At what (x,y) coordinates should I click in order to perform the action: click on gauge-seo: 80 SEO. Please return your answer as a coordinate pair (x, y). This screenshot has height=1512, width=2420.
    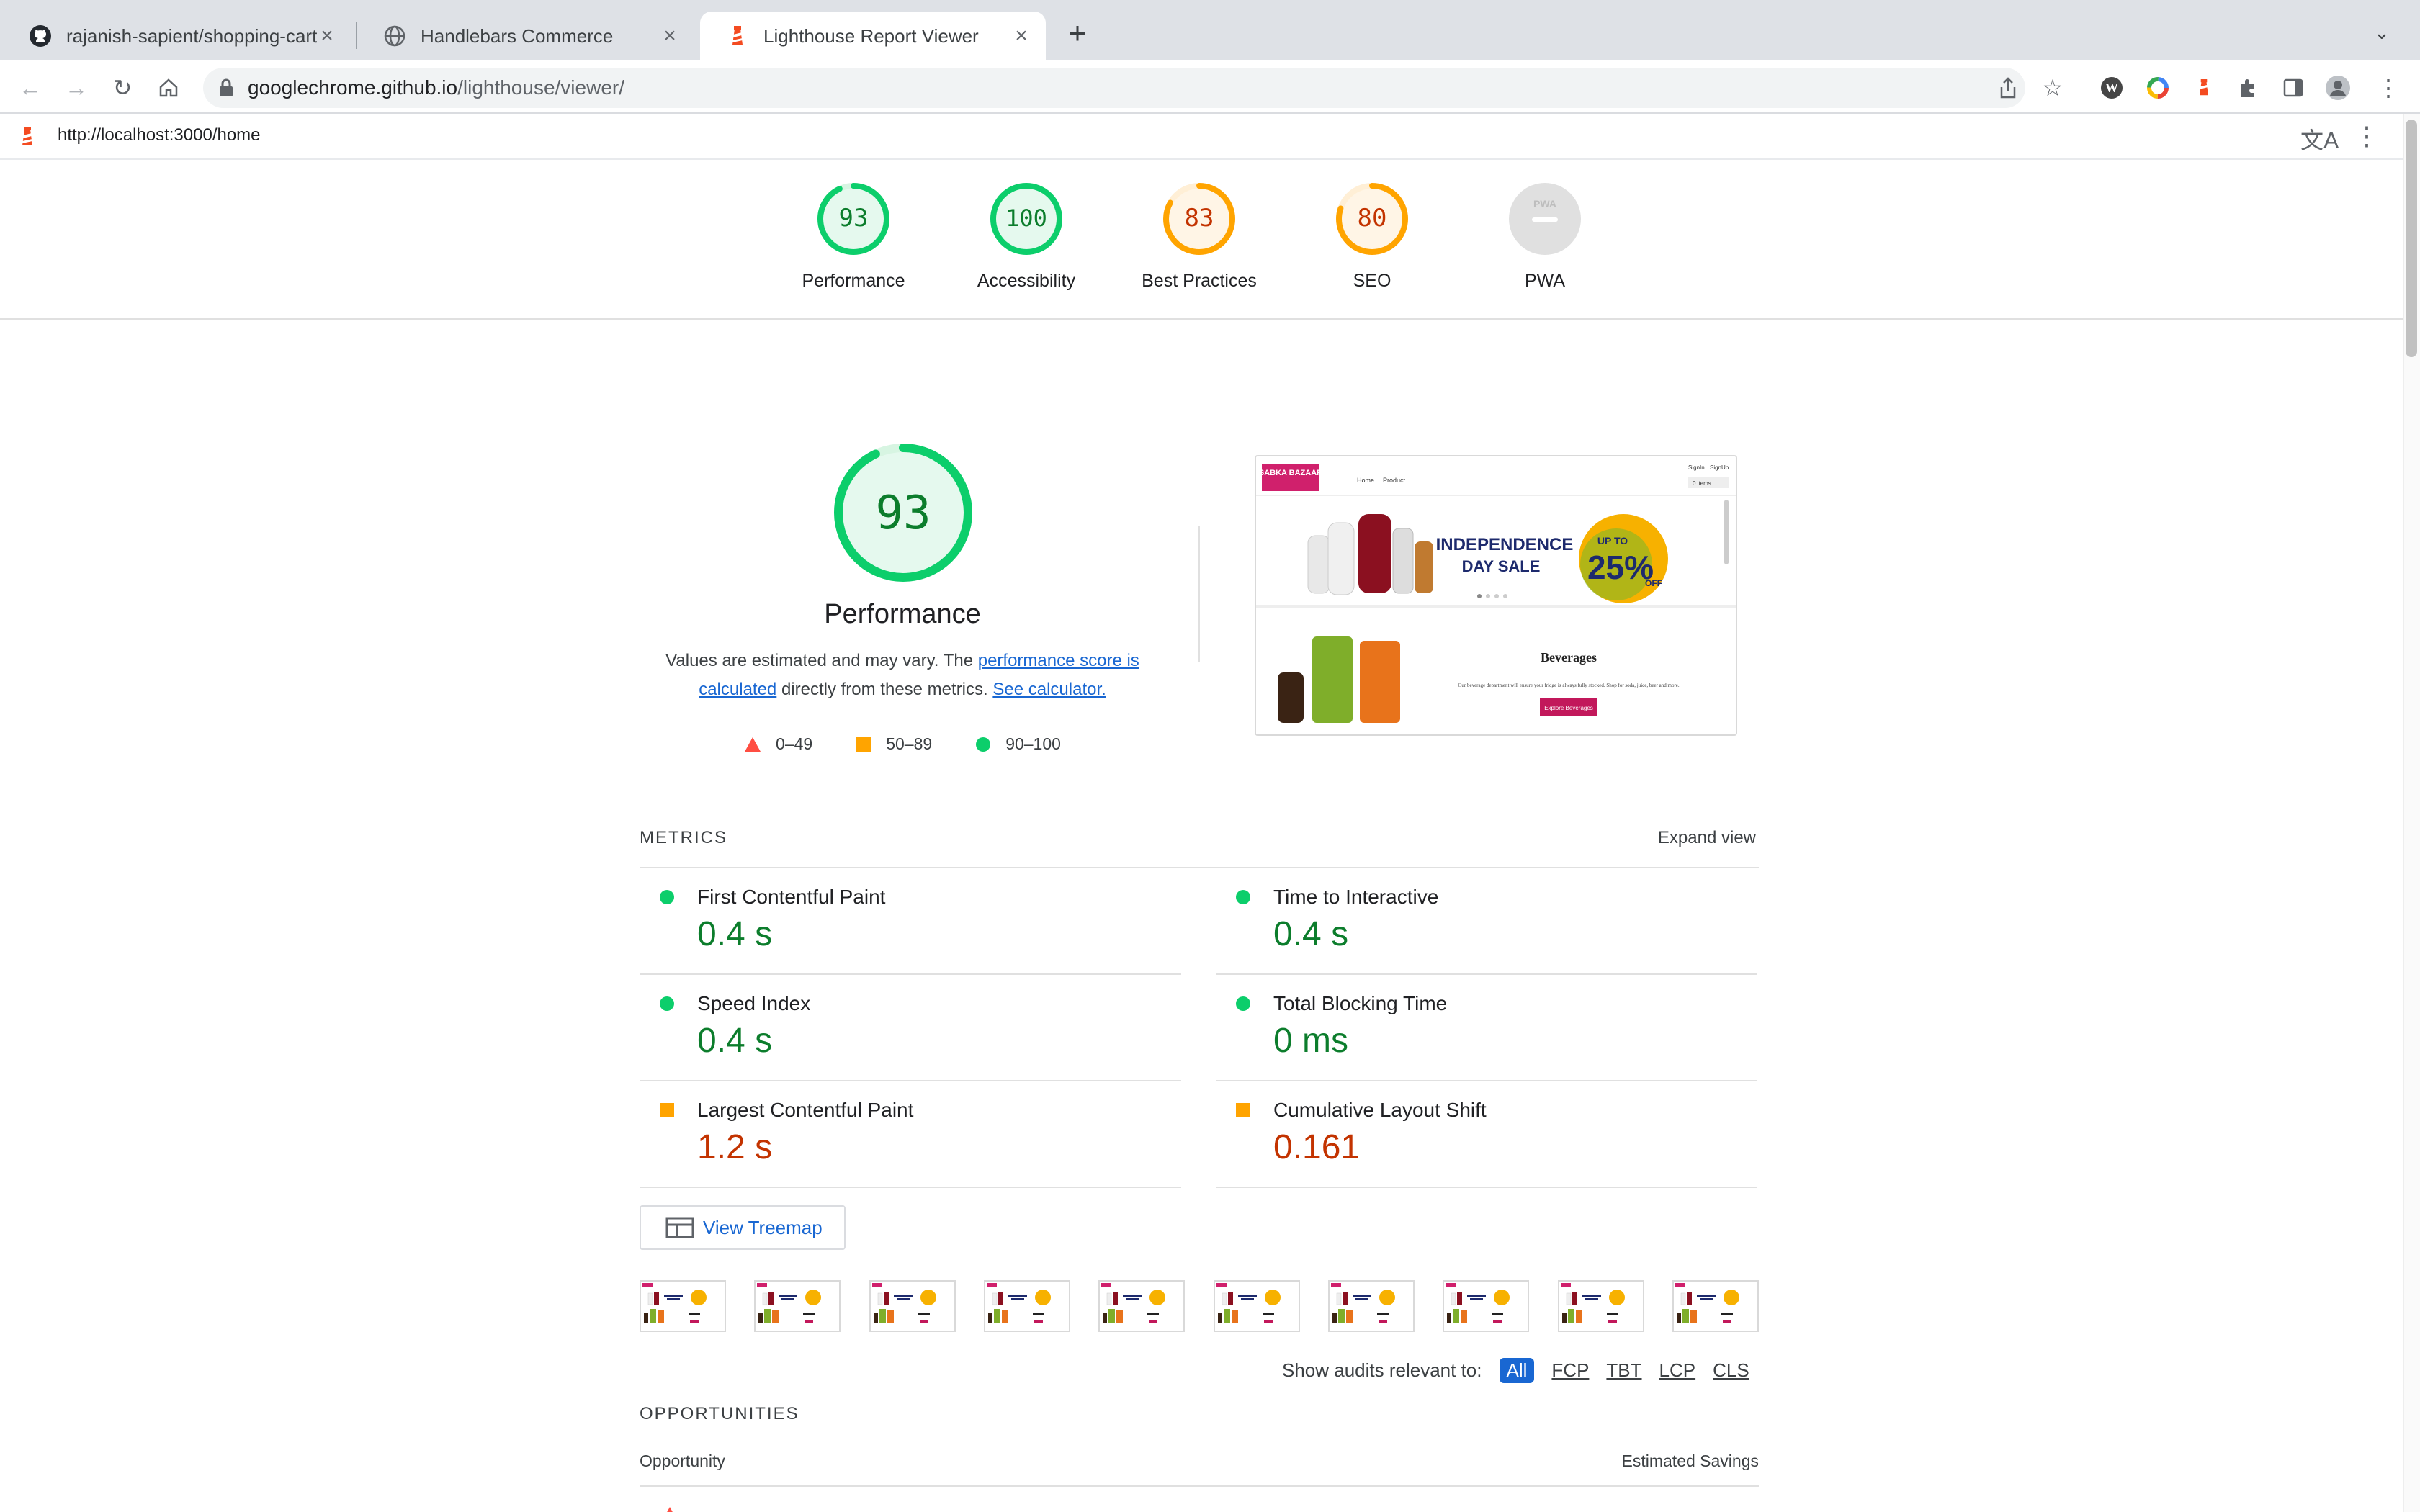
    Looking at the image, I should click on (1372, 236).